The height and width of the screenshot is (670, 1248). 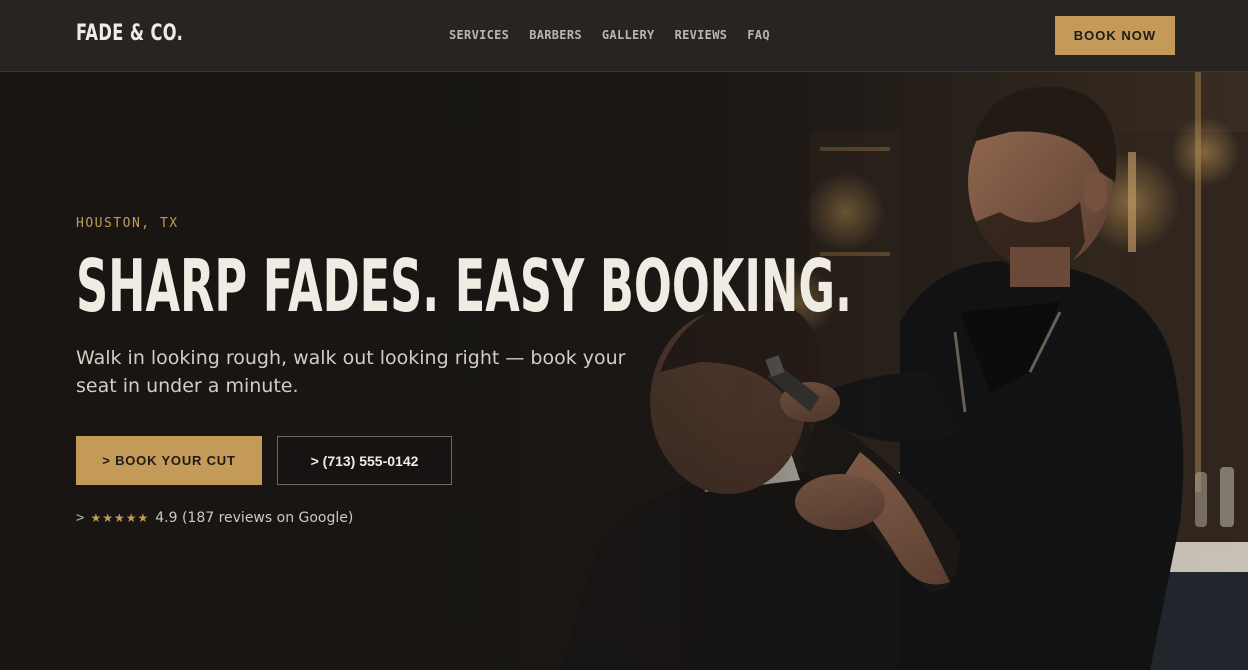 What do you see at coordinates (169, 460) in the screenshot?
I see `book-your-cut-button: > BOOK YOUR CUT` at bounding box center [169, 460].